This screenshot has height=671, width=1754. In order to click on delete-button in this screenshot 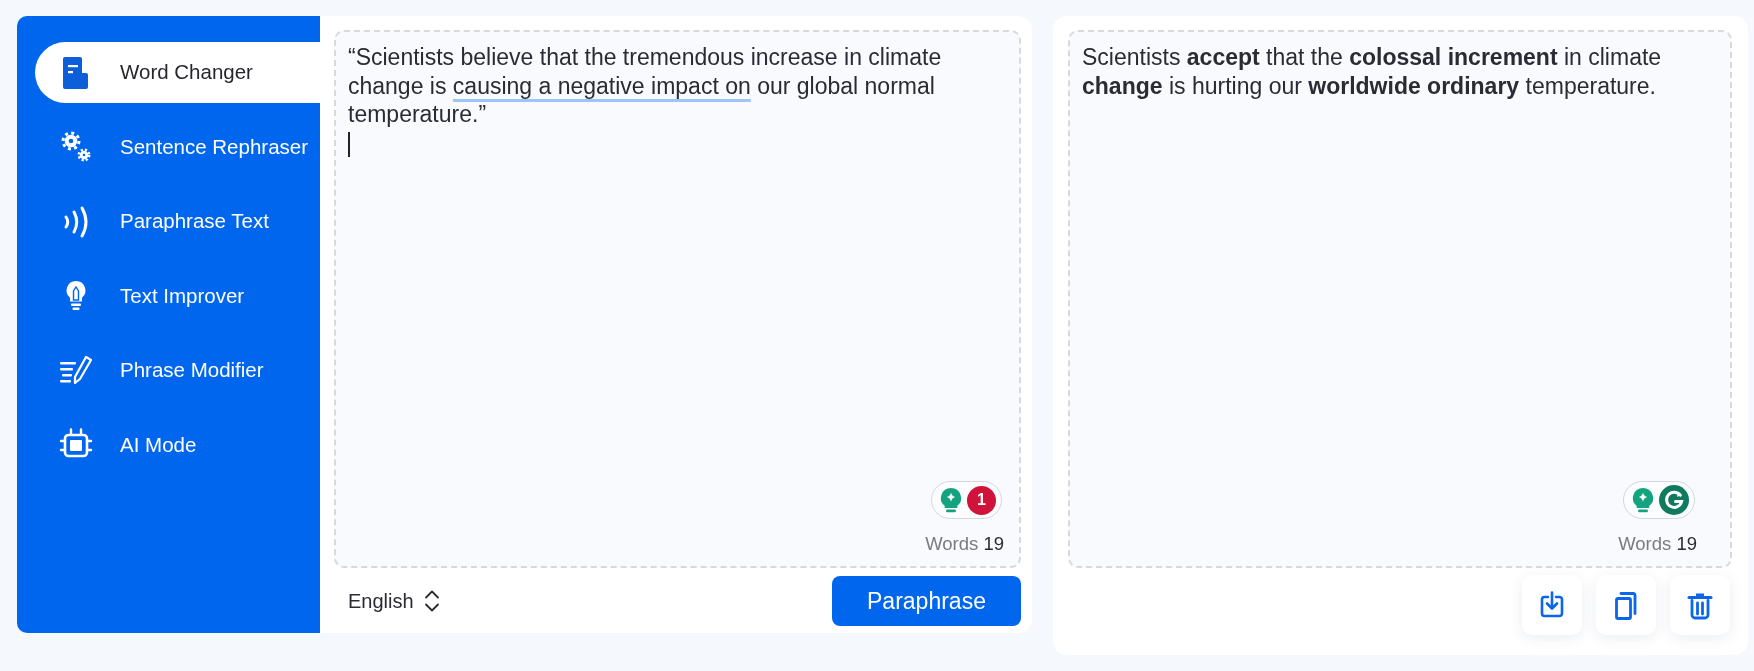, I will do `click(1700, 605)`.